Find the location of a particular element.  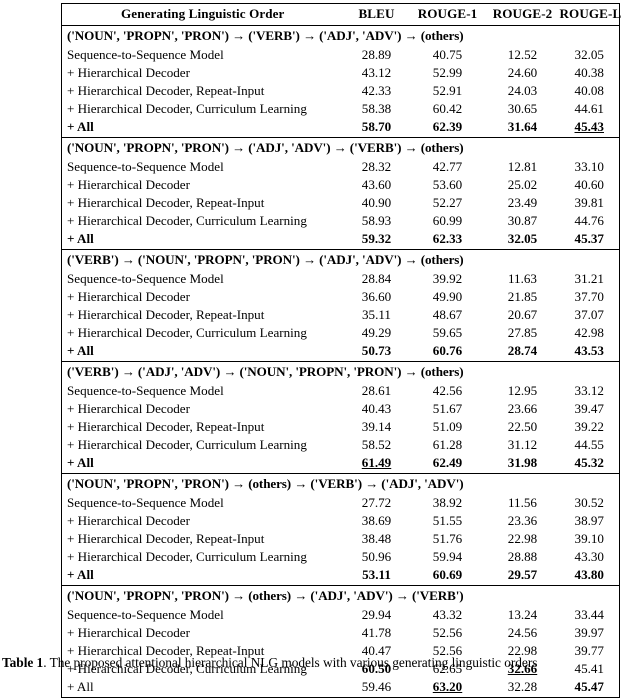

cell-bleu: 58.38 is located at coordinates (376, 108).